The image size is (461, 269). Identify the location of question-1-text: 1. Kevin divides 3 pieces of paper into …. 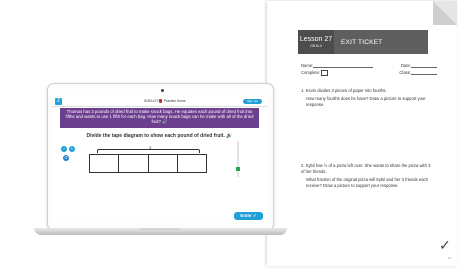
(344, 90).